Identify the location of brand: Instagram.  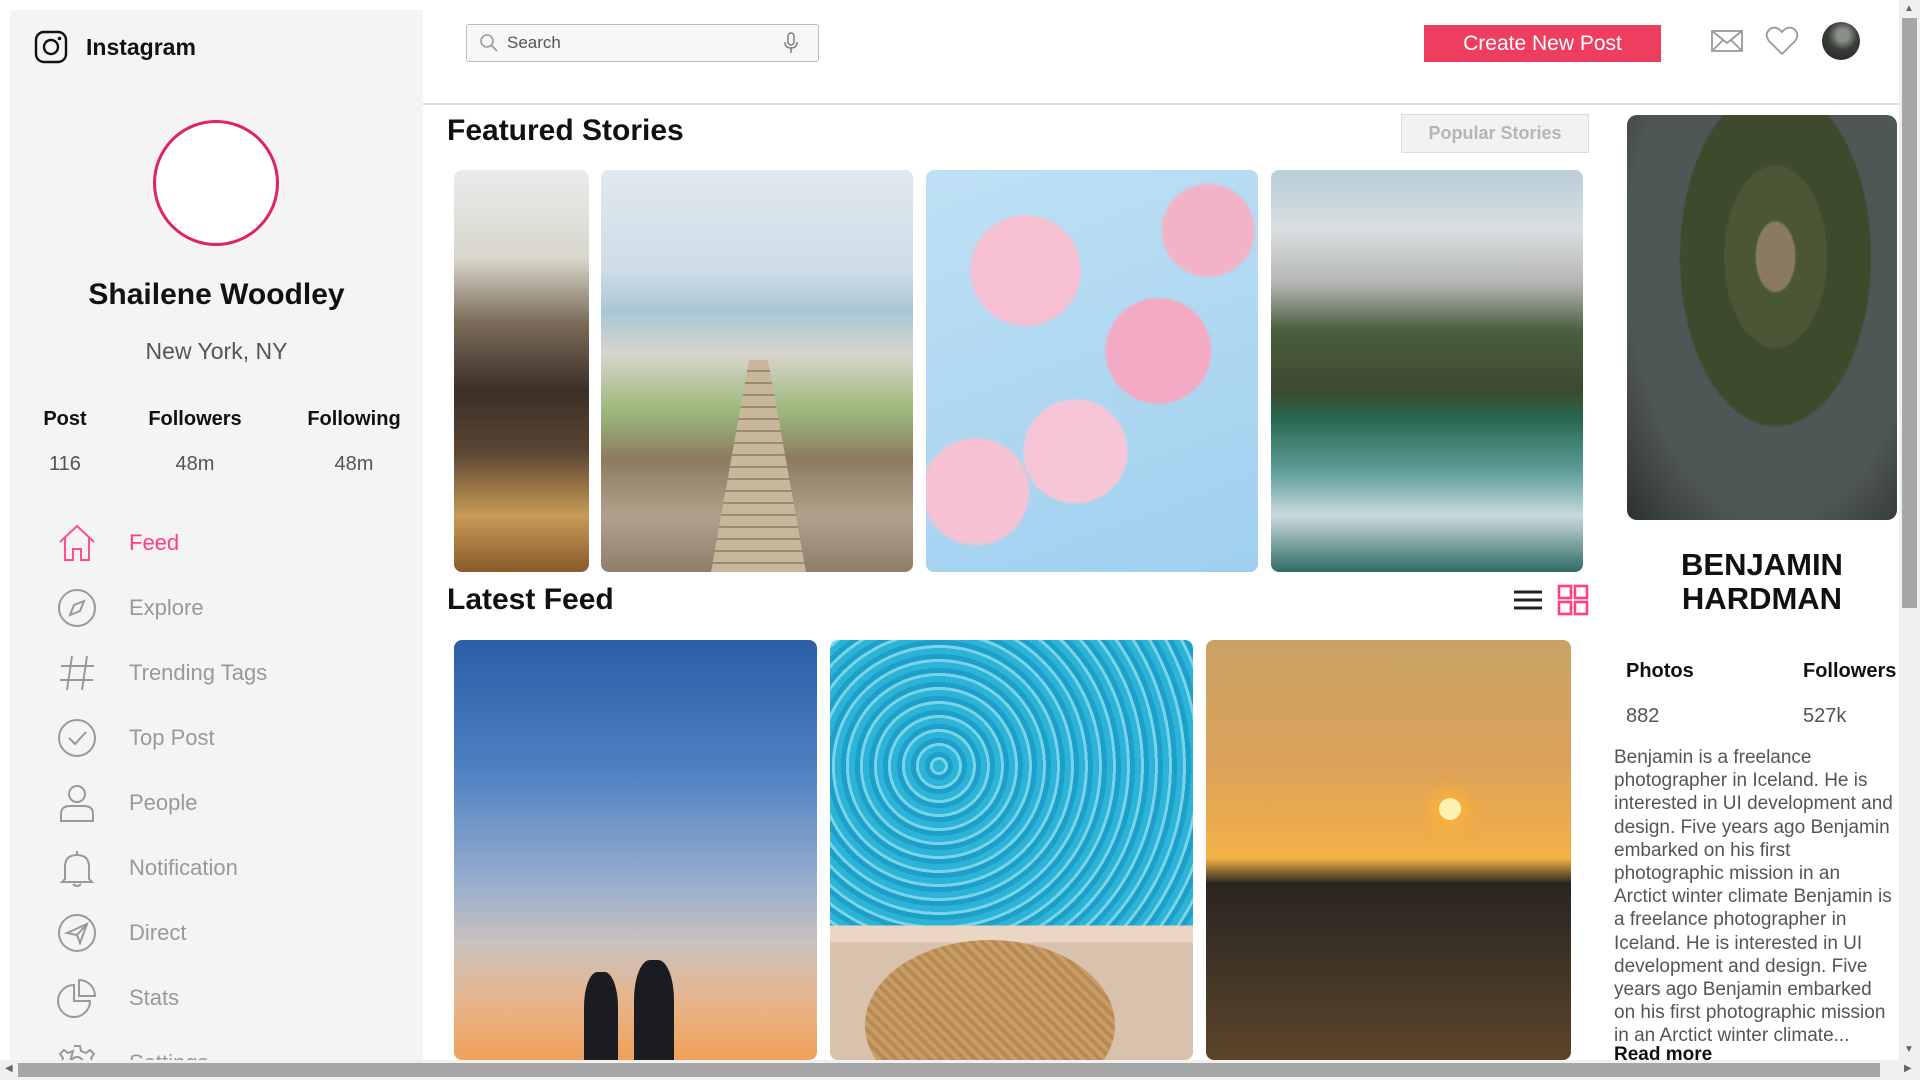
(115, 47).